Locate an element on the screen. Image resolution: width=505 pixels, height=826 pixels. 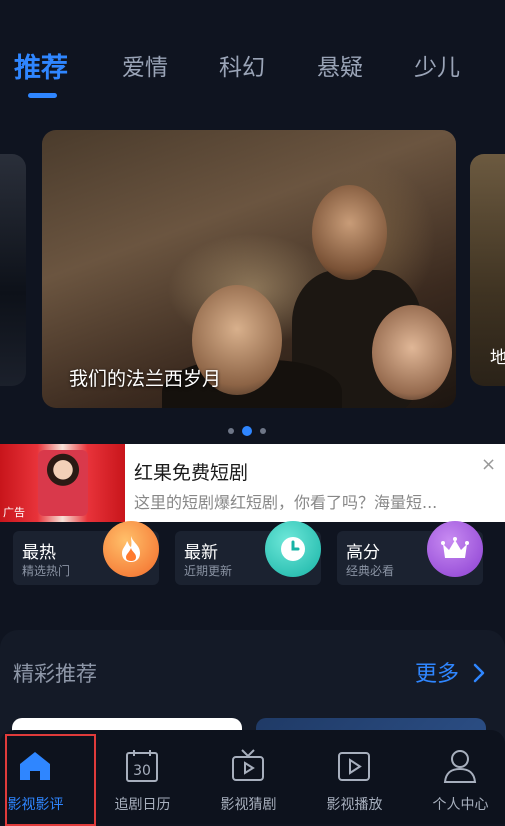
carousel-card-next: 地 is located at coordinates (487, 270).